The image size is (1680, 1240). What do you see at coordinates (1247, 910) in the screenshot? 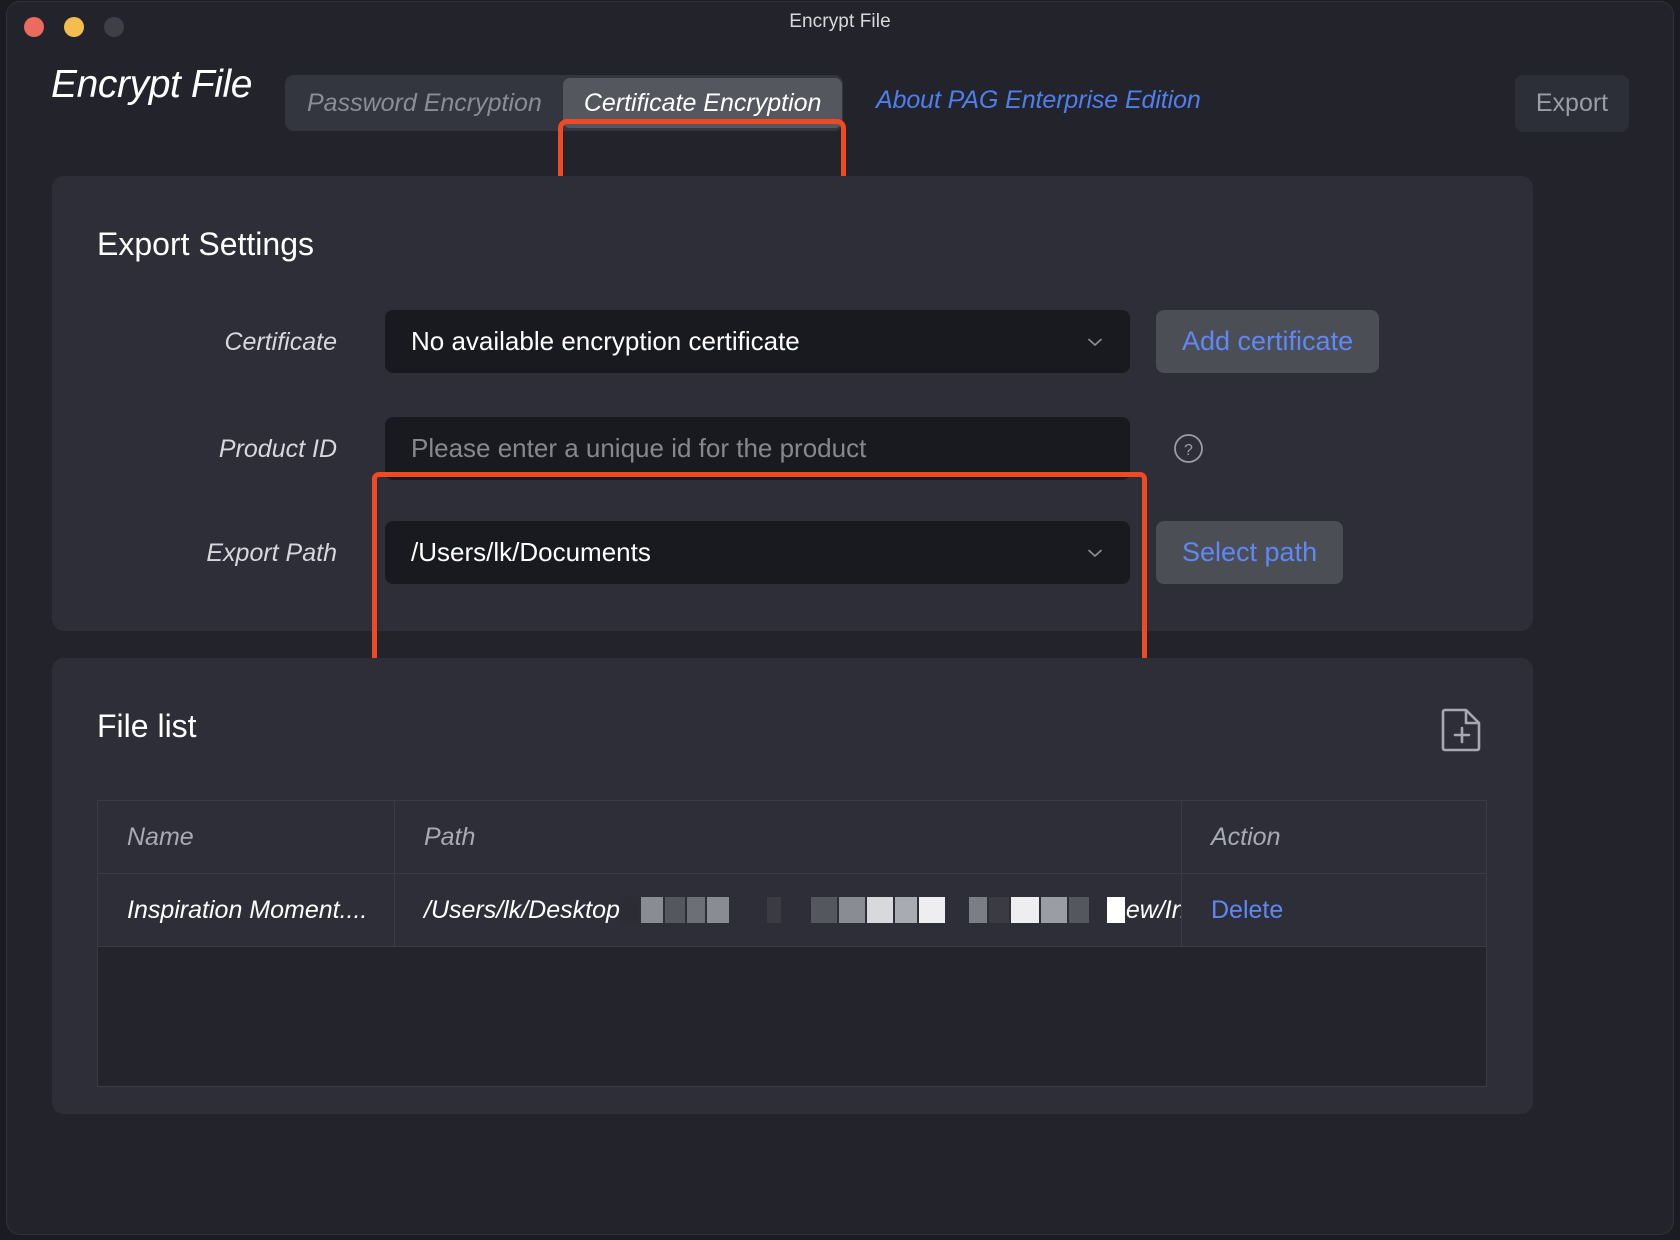
I see `delete-link: Delete` at bounding box center [1247, 910].